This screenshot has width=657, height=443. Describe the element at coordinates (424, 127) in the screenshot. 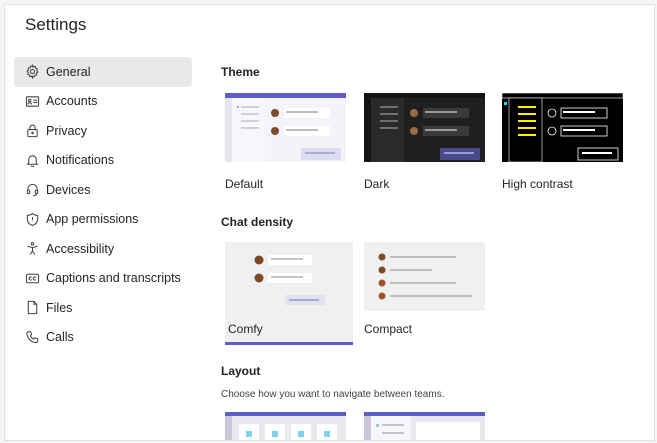

I see `dark-theme-preview` at that location.